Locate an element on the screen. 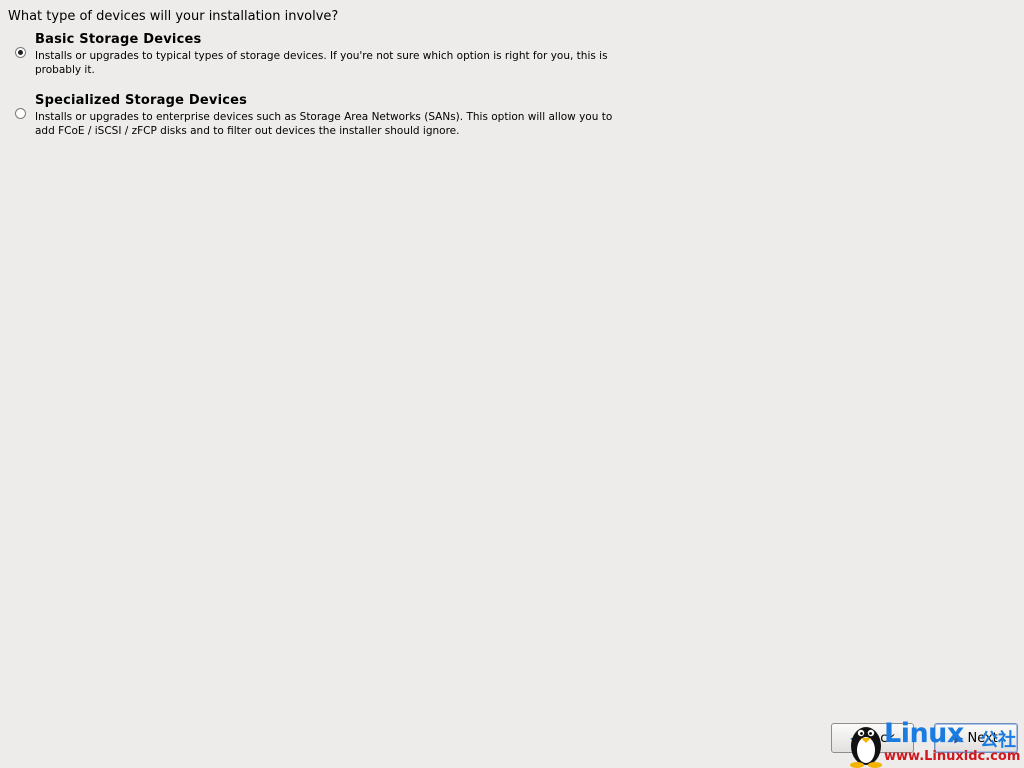  arrow-right-icon: ▶ is located at coordinates (959, 738).